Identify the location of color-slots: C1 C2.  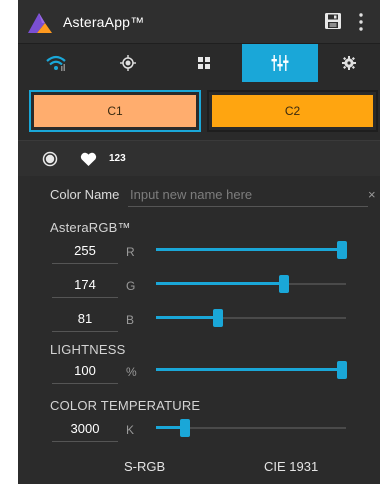
(199, 111).